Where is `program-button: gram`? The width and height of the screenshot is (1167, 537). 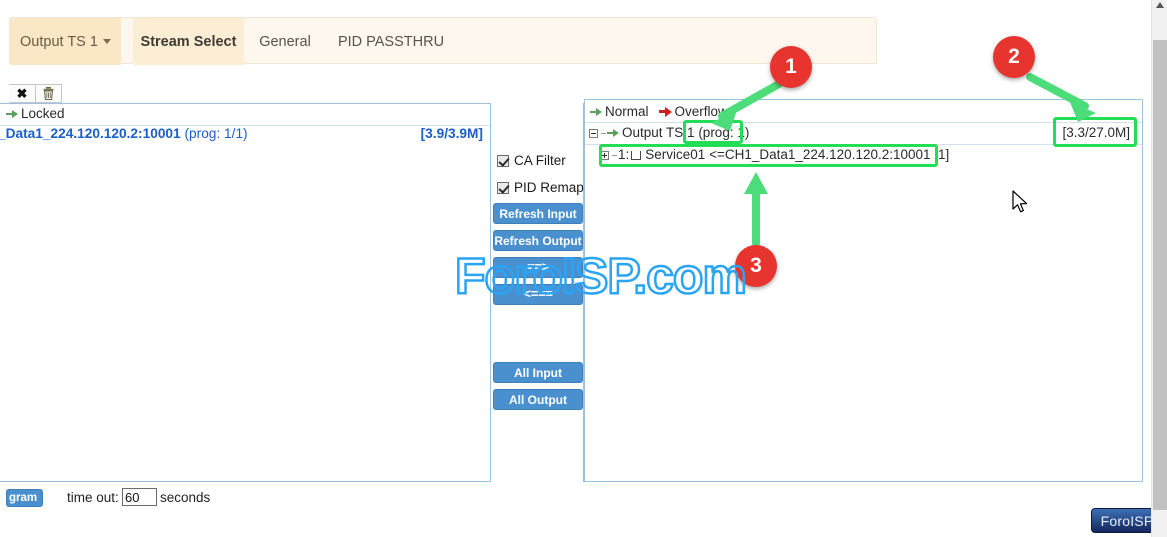
program-button: gram is located at coordinates (24, 498).